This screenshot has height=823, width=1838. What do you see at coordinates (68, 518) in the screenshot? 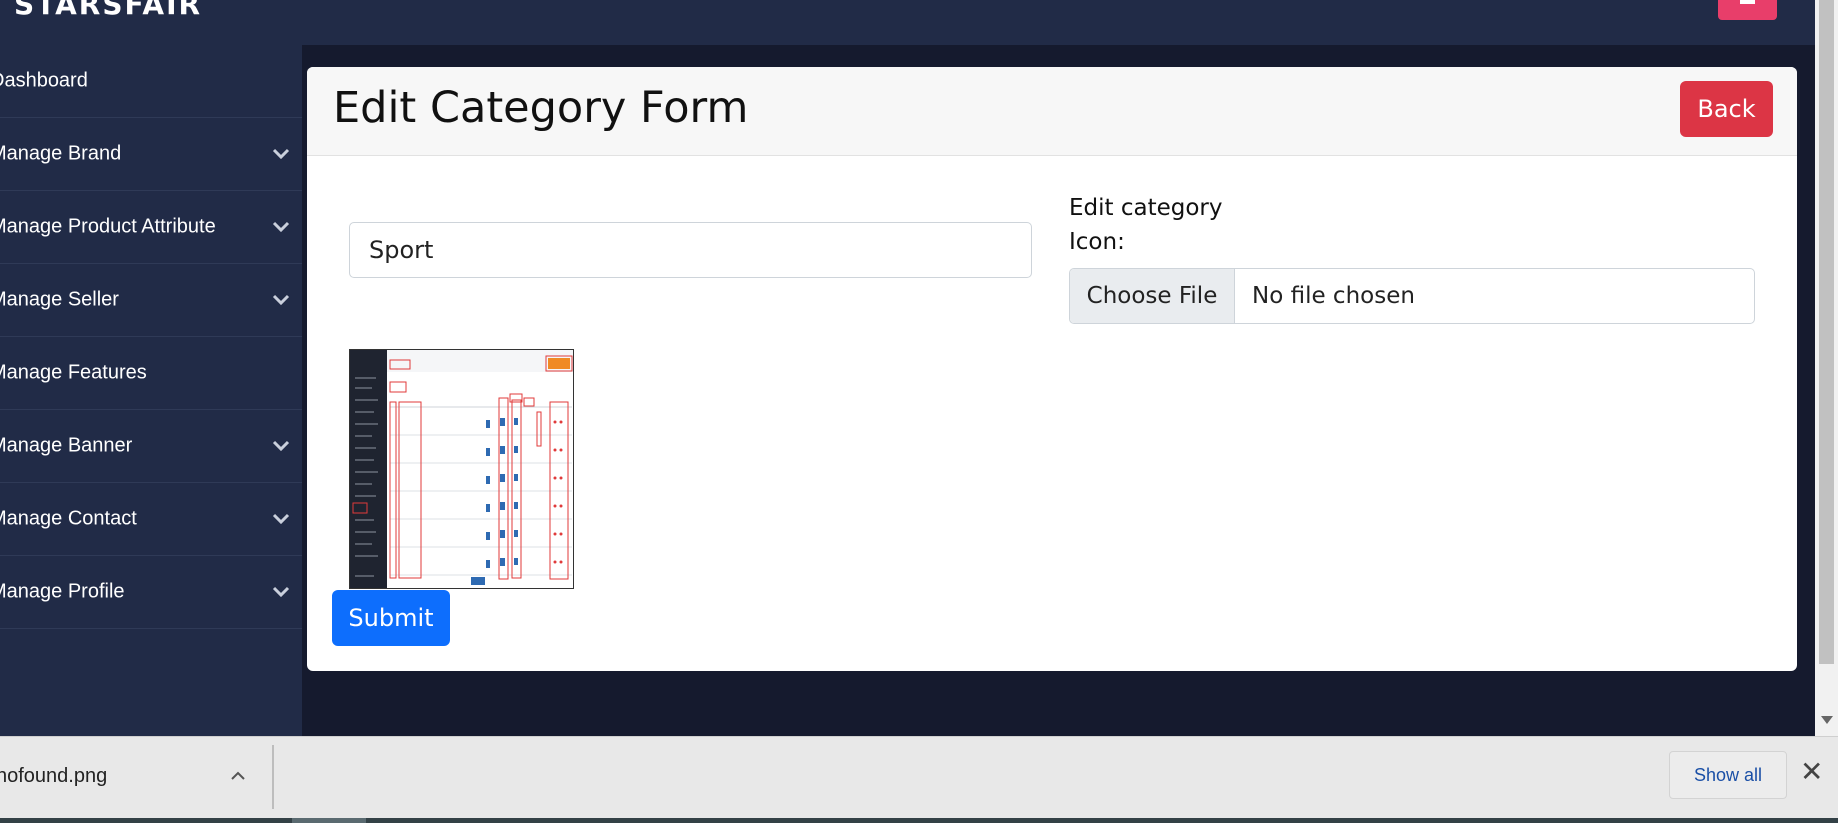
I see `sidebar-item-label: Manage Contact` at bounding box center [68, 518].